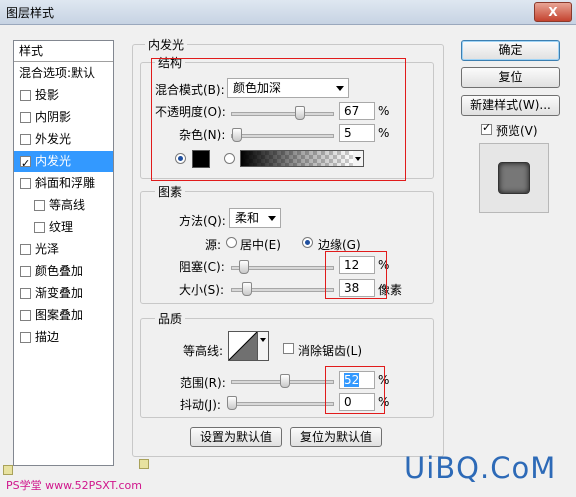 This screenshot has width=576, height=497. I want to click on range-highlight-box, so click(355, 390).